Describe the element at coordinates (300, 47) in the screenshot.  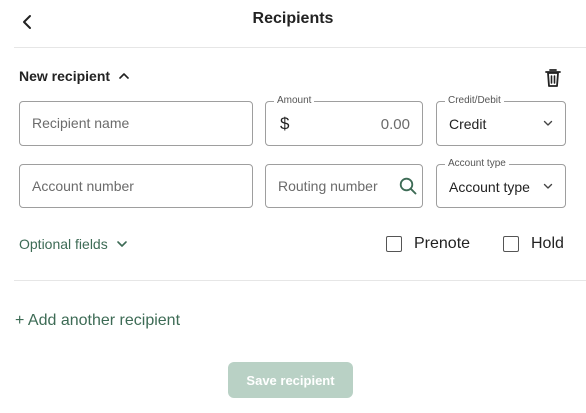
I see `header-divider` at that location.